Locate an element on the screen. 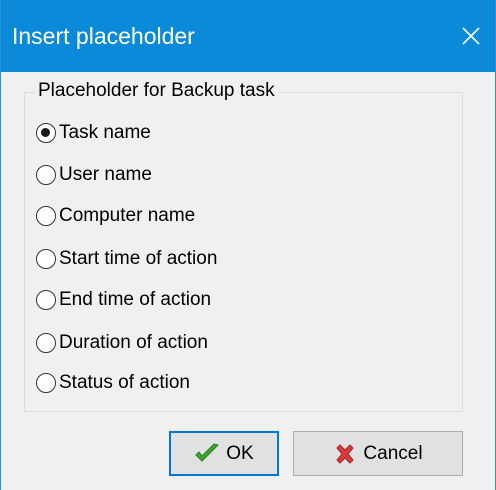  ok-button: OK is located at coordinates (224, 453).